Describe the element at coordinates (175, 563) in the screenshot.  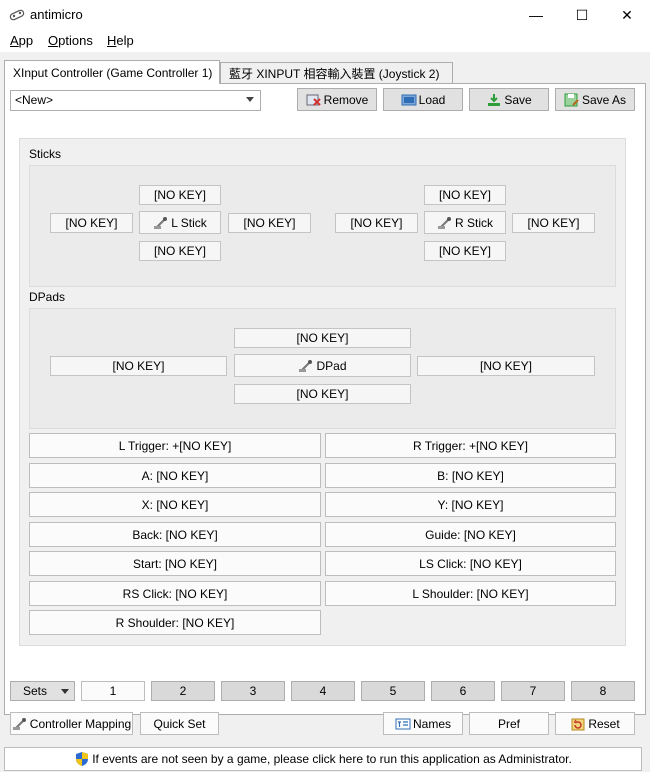
I see `start-button: Start: [NO KEY]` at that location.